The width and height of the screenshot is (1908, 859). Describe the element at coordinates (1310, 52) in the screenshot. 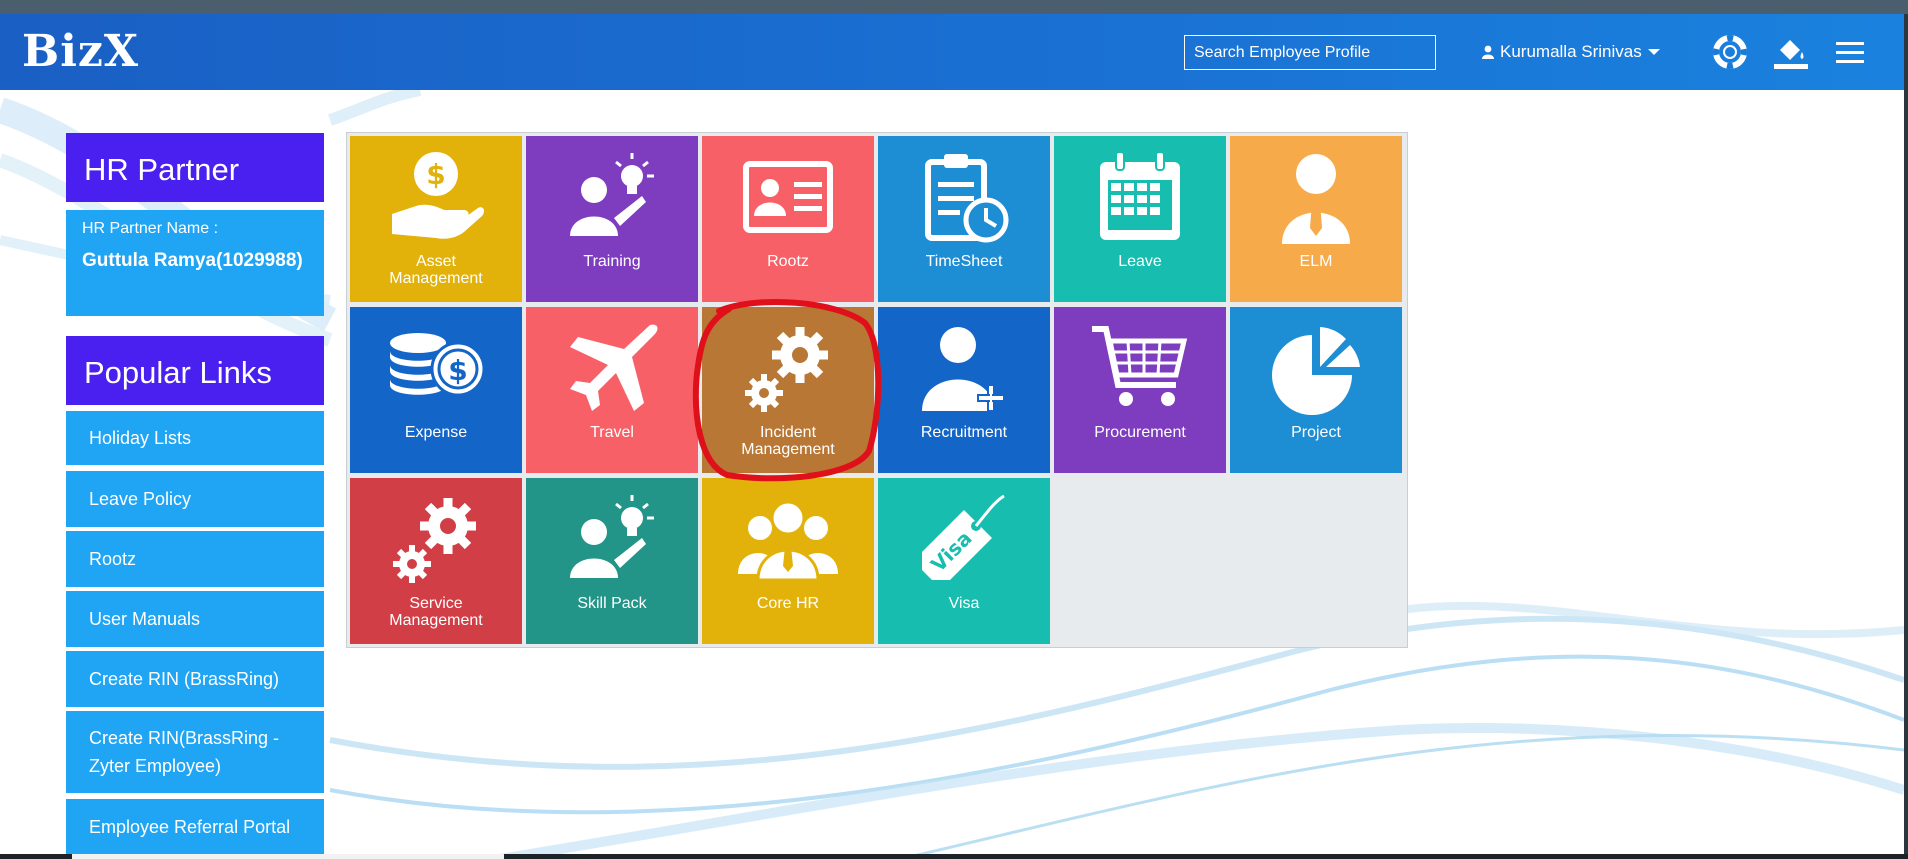

I see `search-employee-input` at that location.